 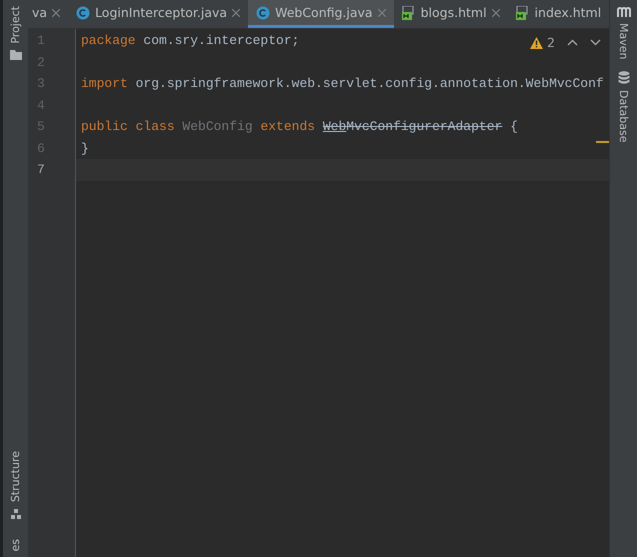 What do you see at coordinates (158, 14) in the screenshot?
I see `editor-tab: LoginInterceptor.java` at bounding box center [158, 14].